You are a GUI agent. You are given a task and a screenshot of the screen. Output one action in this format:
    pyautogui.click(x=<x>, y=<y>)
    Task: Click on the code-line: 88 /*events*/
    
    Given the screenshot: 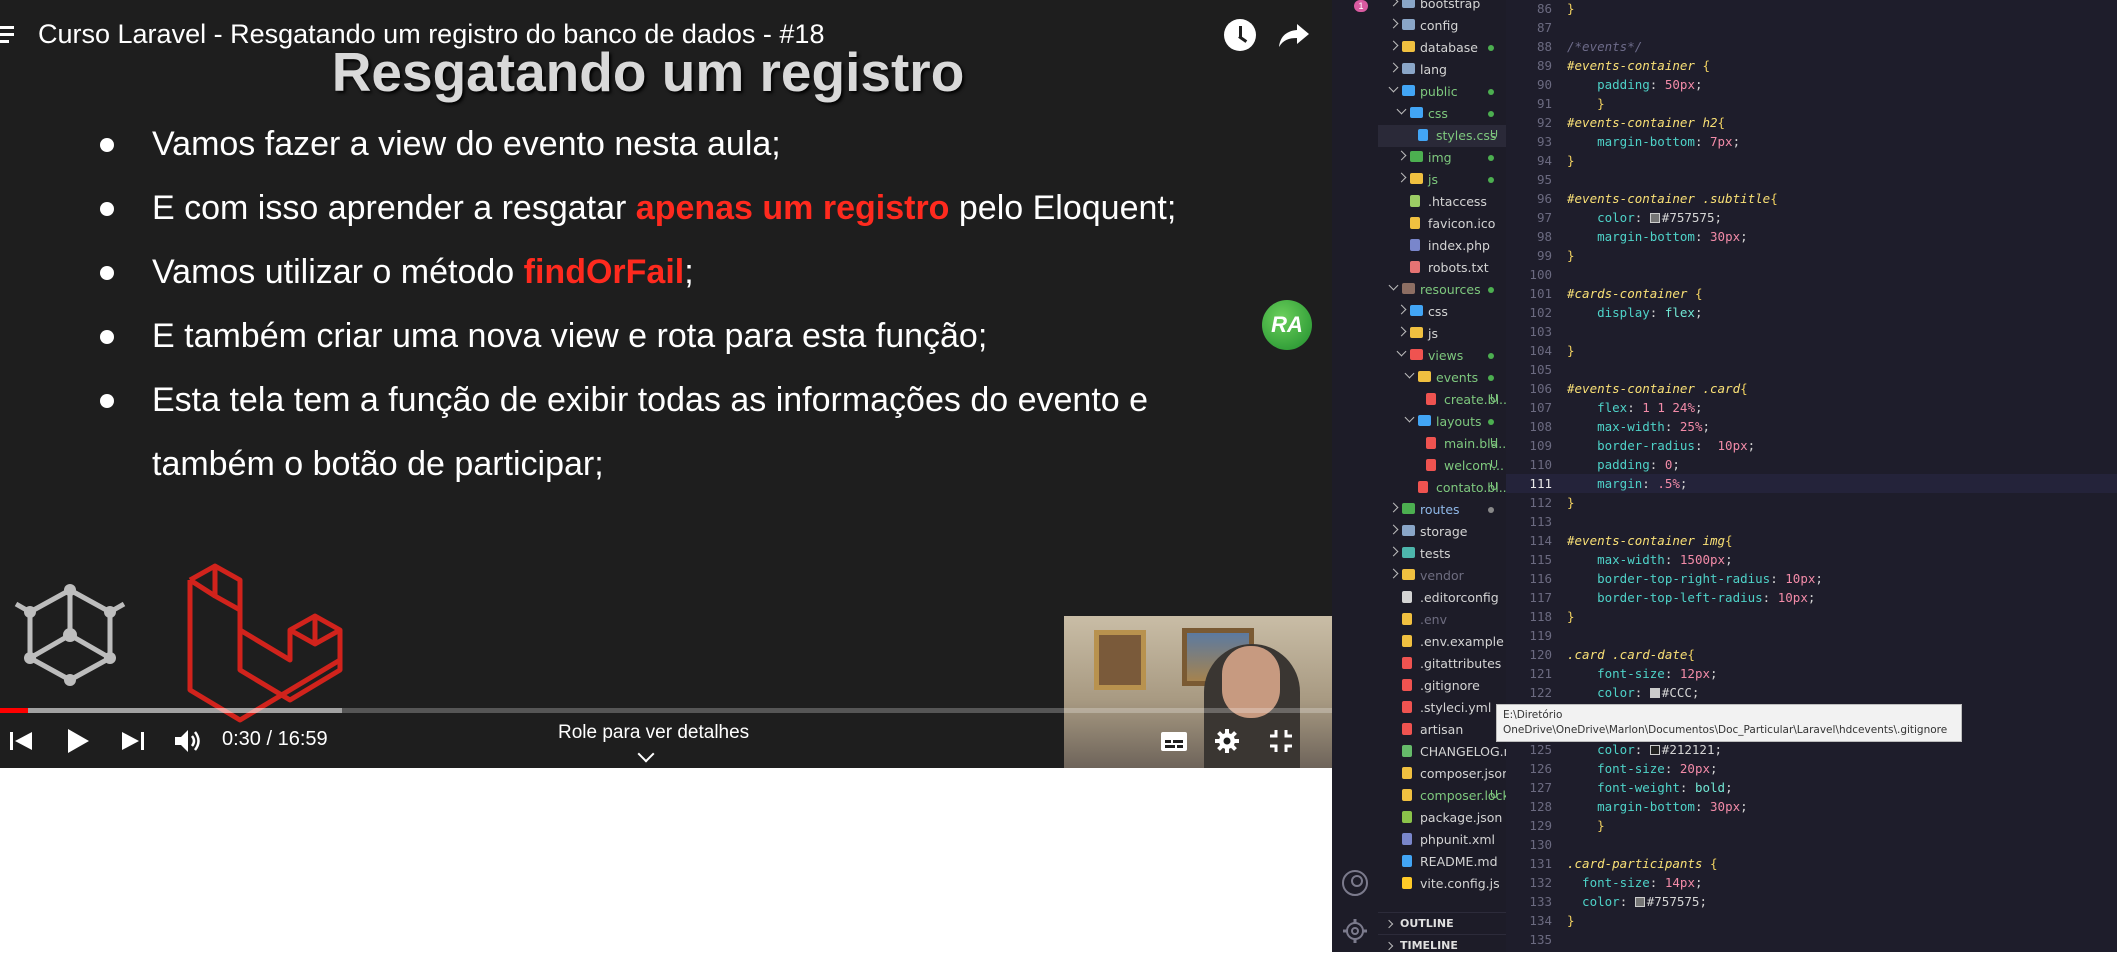 What is the action you would take?
    pyautogui.click(x=1811, y=46)
    